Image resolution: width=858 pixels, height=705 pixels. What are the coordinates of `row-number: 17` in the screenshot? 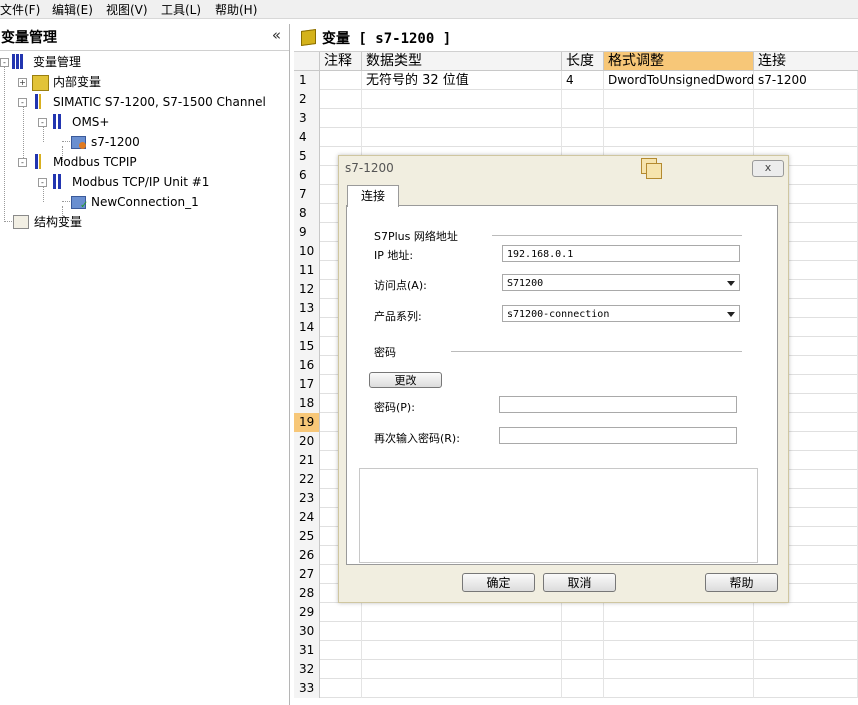 It's located at (307, 384).